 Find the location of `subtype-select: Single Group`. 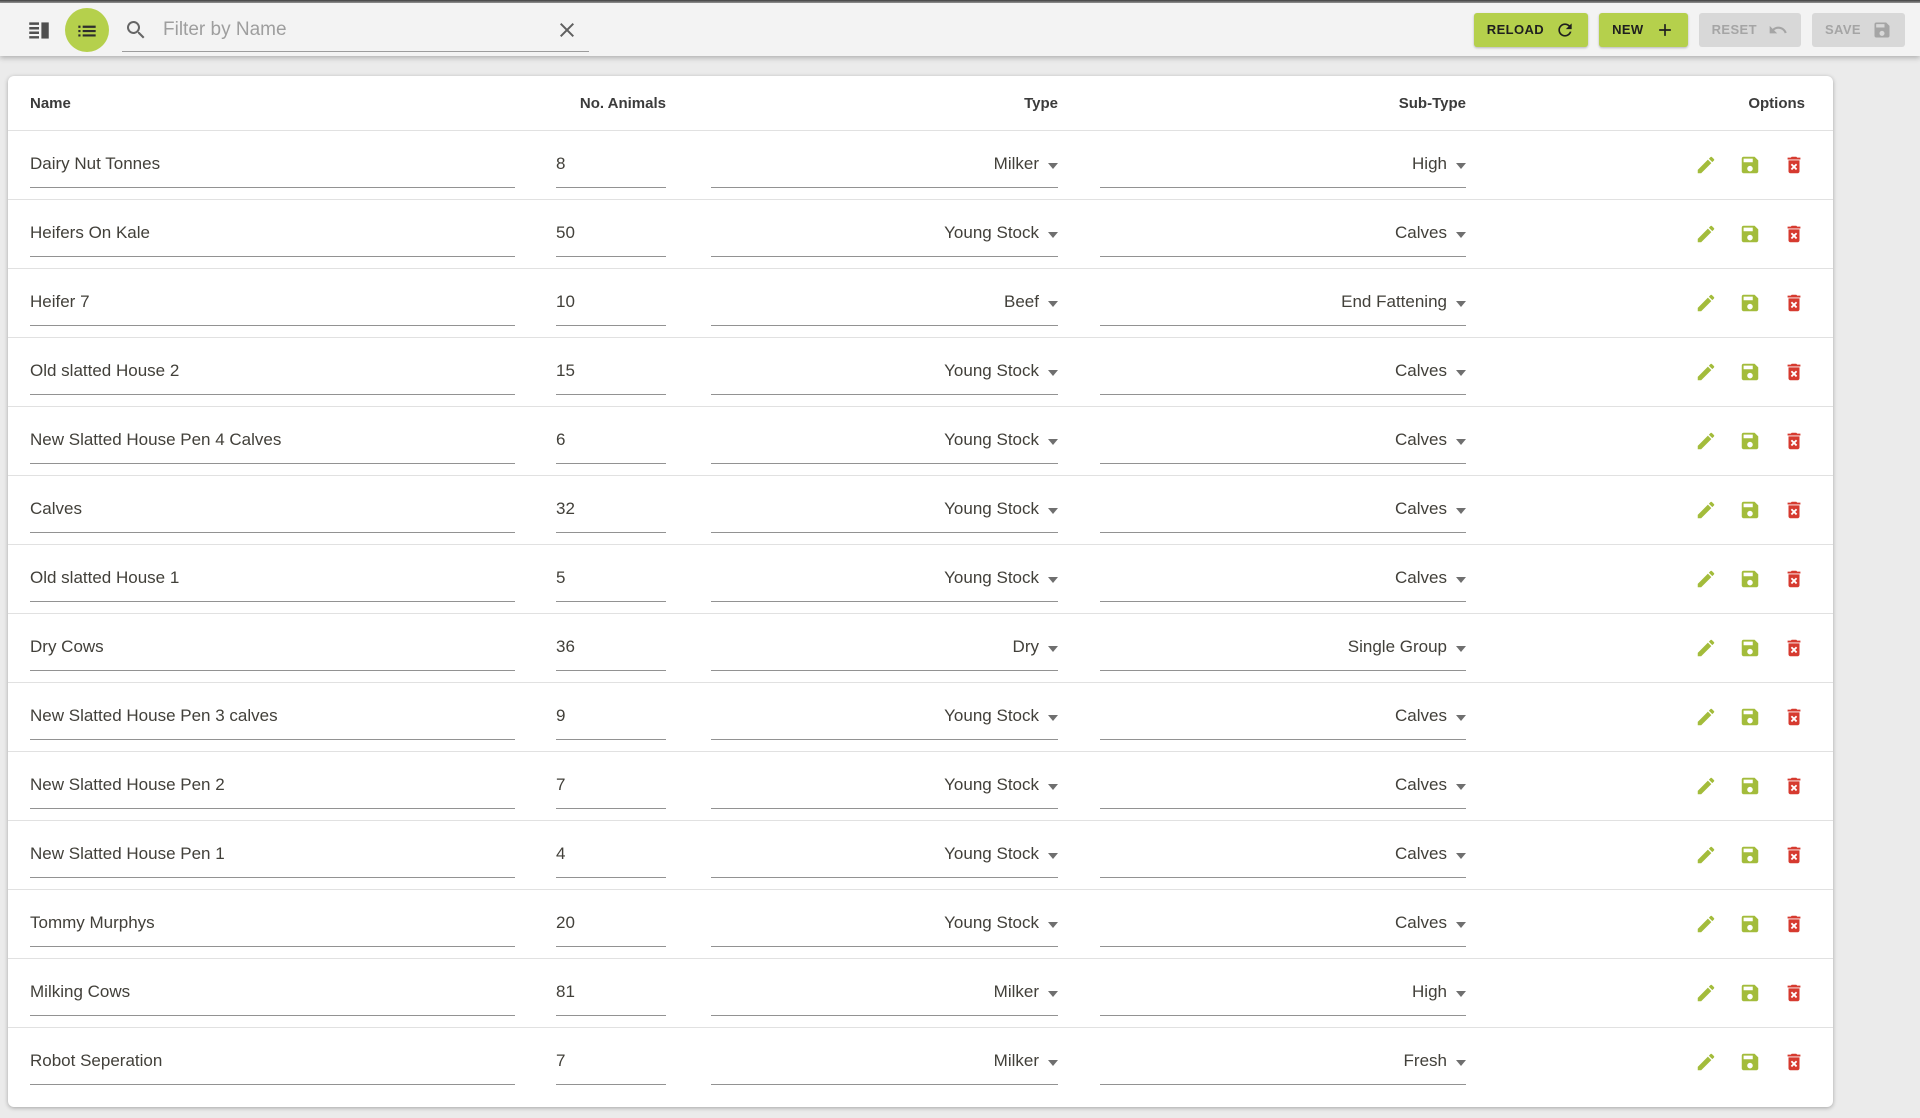

subtype-select: Single Group is located at coordinates (1283, 648).